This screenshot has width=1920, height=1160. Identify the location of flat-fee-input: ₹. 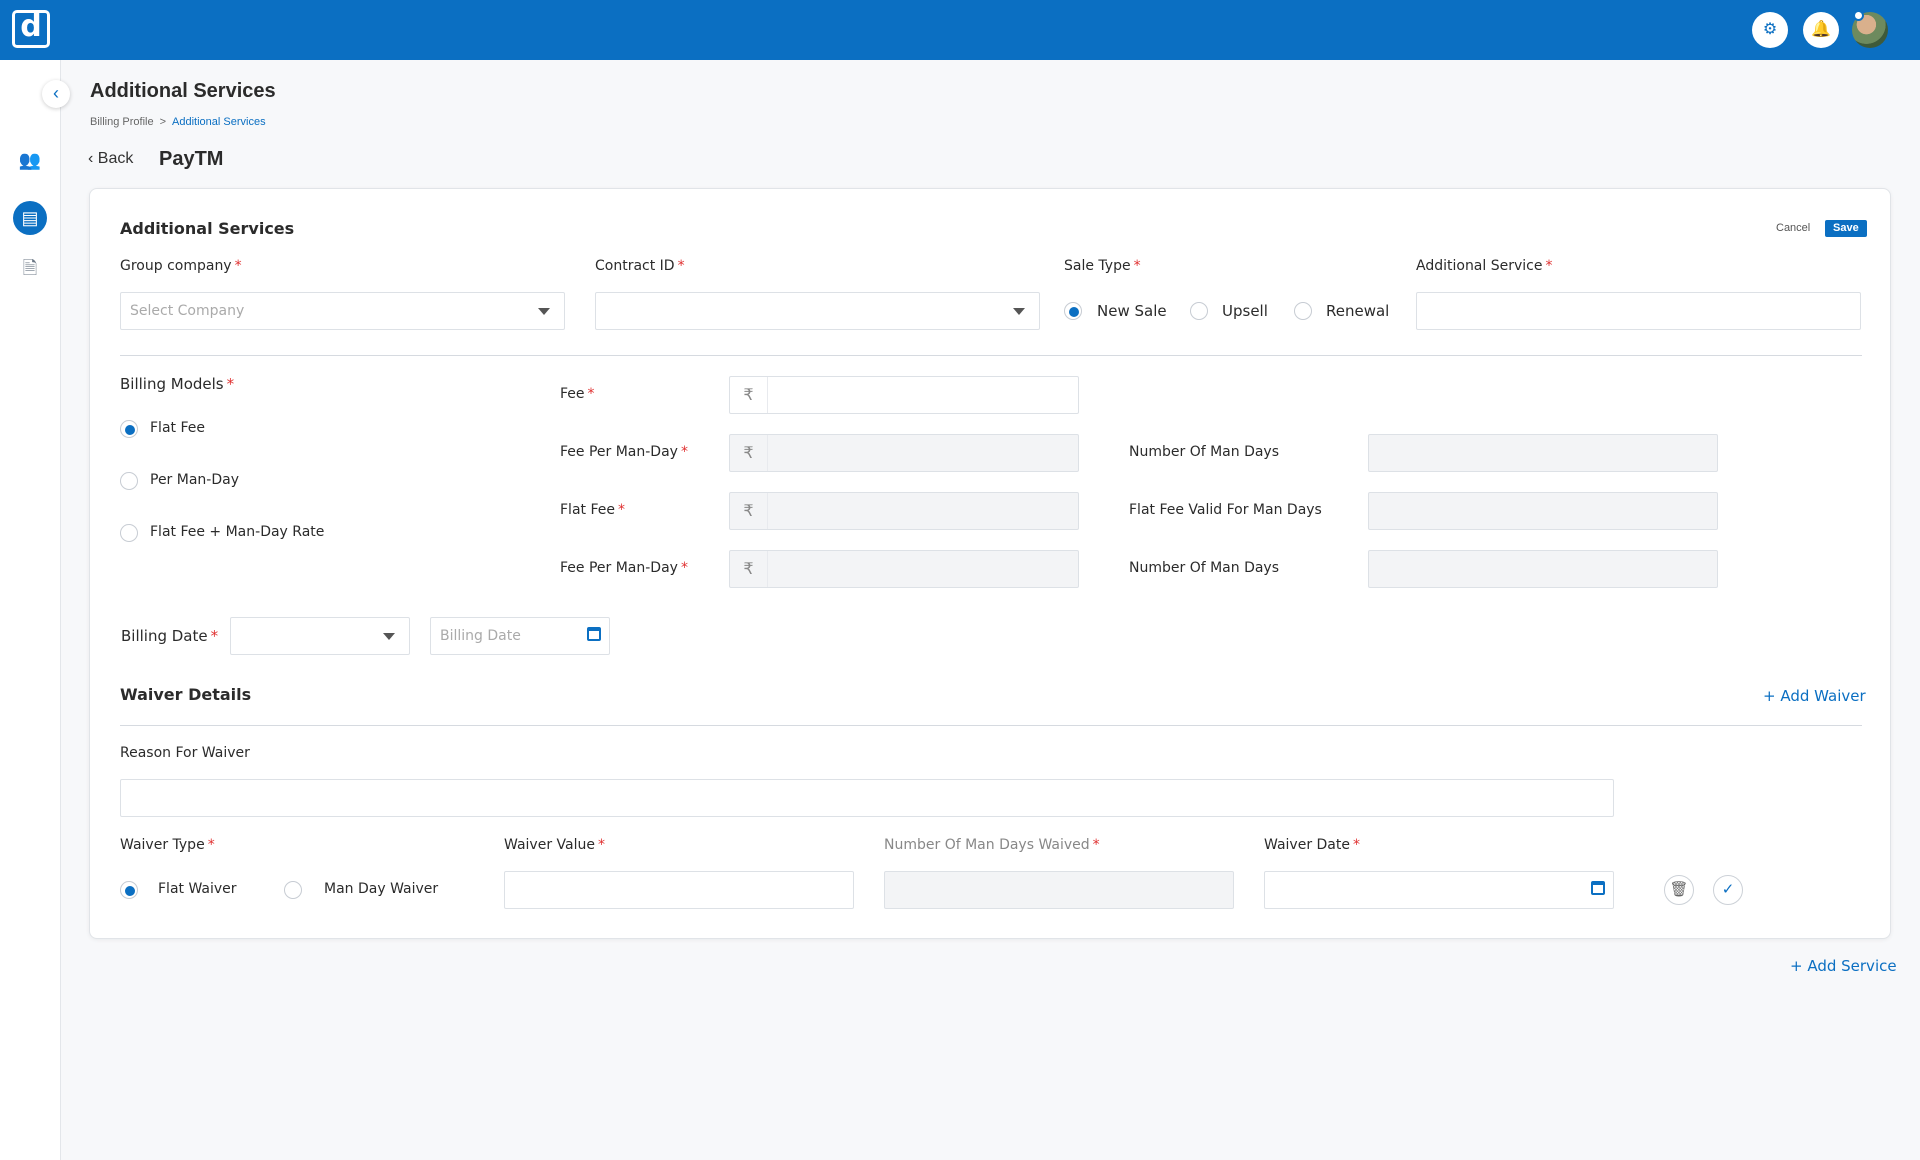
(904, 511).